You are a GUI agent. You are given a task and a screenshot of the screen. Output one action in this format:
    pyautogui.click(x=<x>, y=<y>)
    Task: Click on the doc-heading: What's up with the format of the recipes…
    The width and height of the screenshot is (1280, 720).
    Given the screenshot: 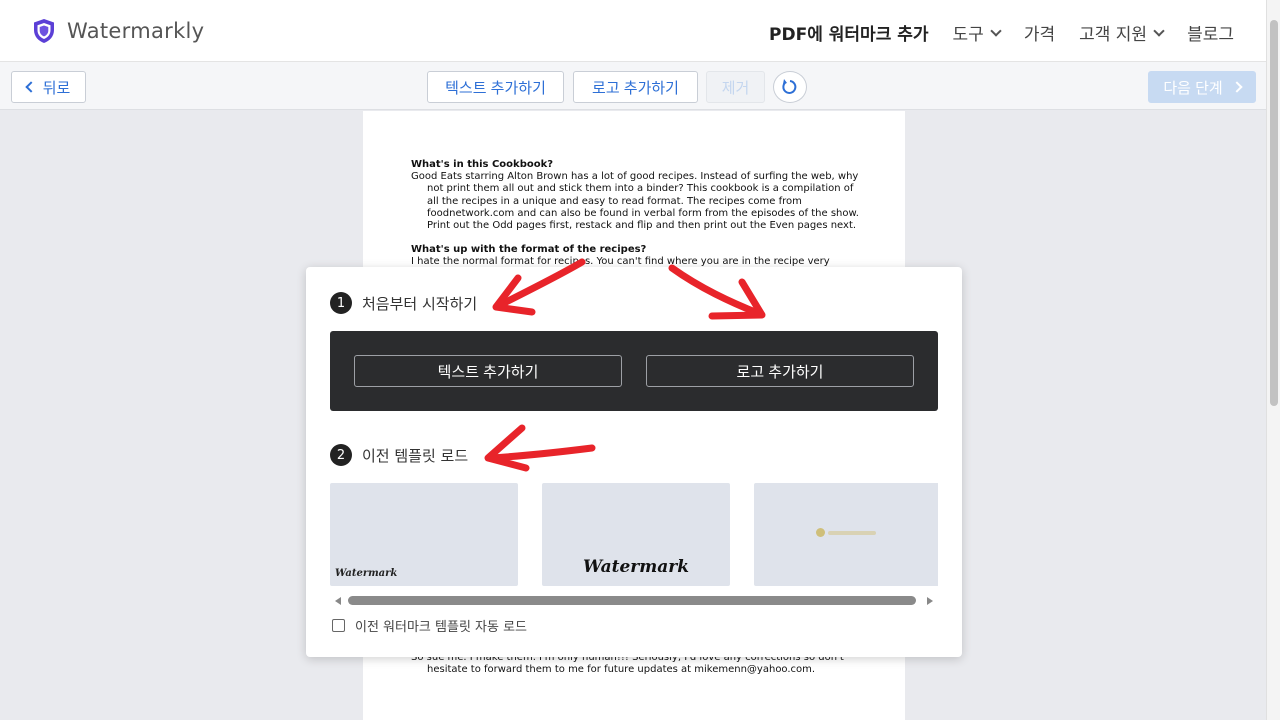 What is the action you would take?
    pyautogui.click(x=529, y=250)
    